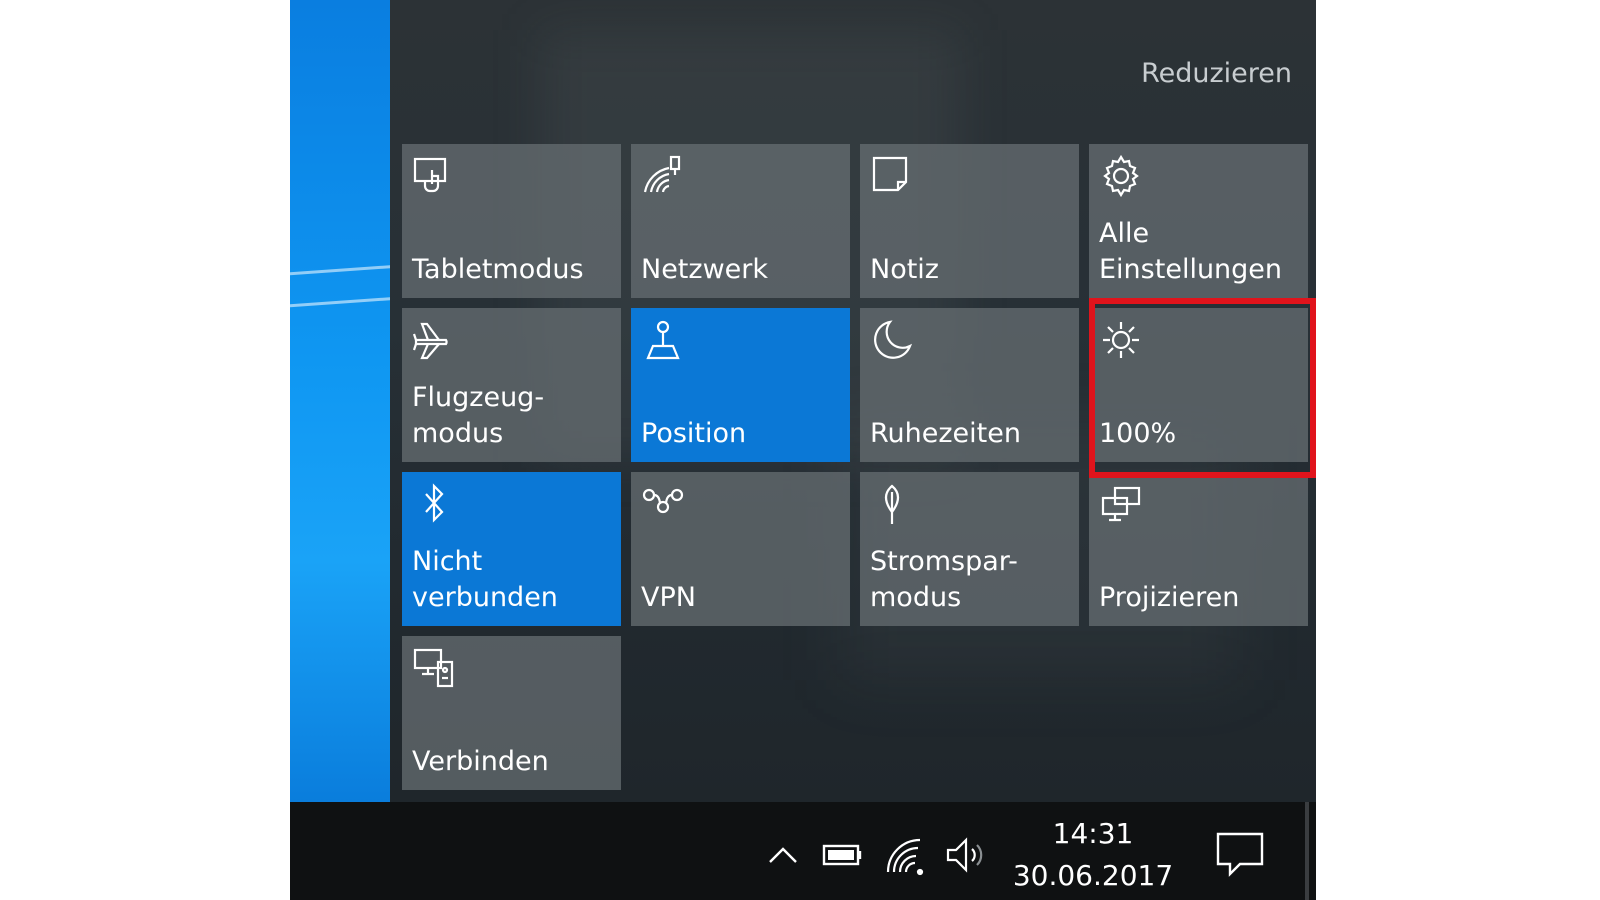 Image resolution: width=1600 pixels, height=900 pixels. I want to click on tile-label: Projizieren, so click(1169, 597).